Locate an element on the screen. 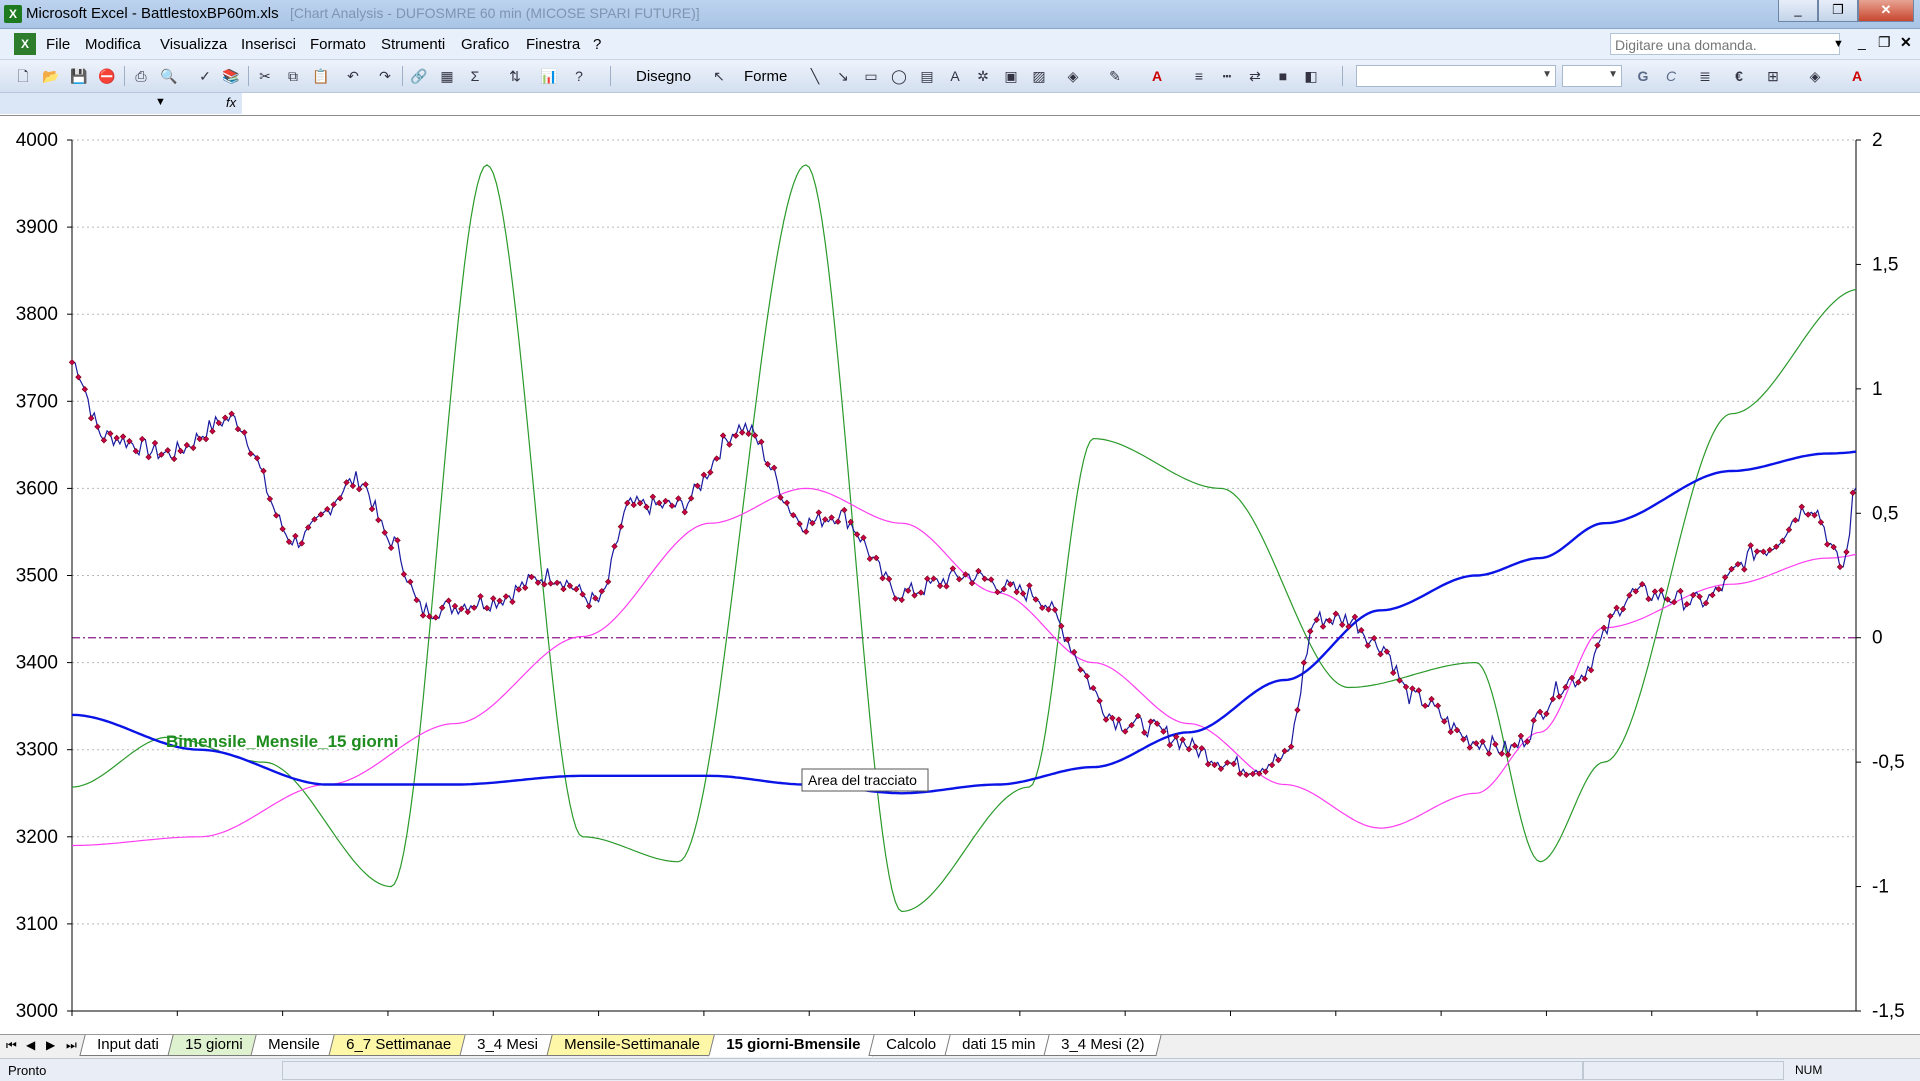  permission-icon: ⛔ is located at coordinates (107, 76).